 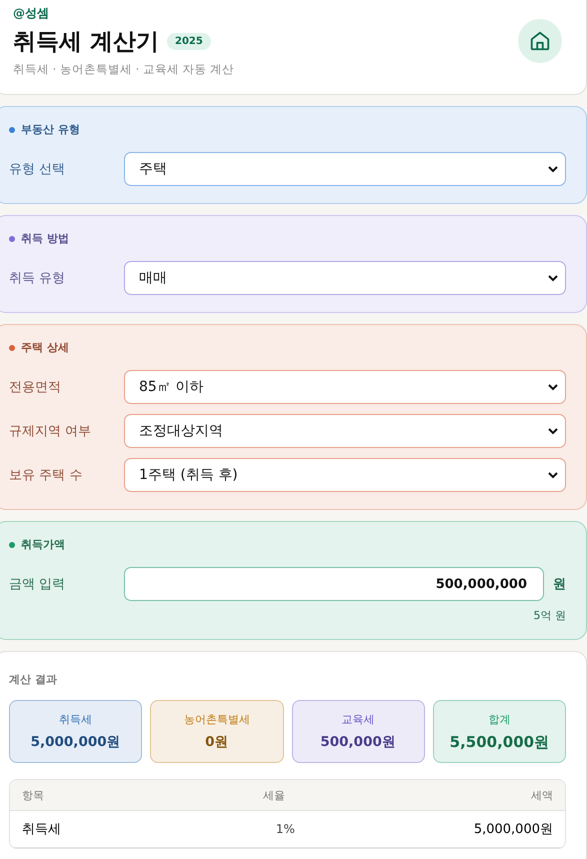 I want to click on section-title: 취득가액, so click(x=43, y=544).